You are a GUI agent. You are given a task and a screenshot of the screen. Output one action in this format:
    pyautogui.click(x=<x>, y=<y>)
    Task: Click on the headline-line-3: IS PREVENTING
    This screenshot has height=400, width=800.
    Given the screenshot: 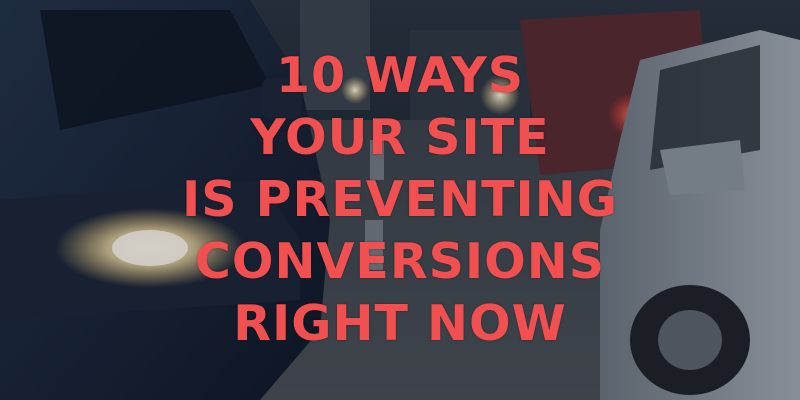 What is the action you would take?
    pyautogui.click(x=400, y=199)
    